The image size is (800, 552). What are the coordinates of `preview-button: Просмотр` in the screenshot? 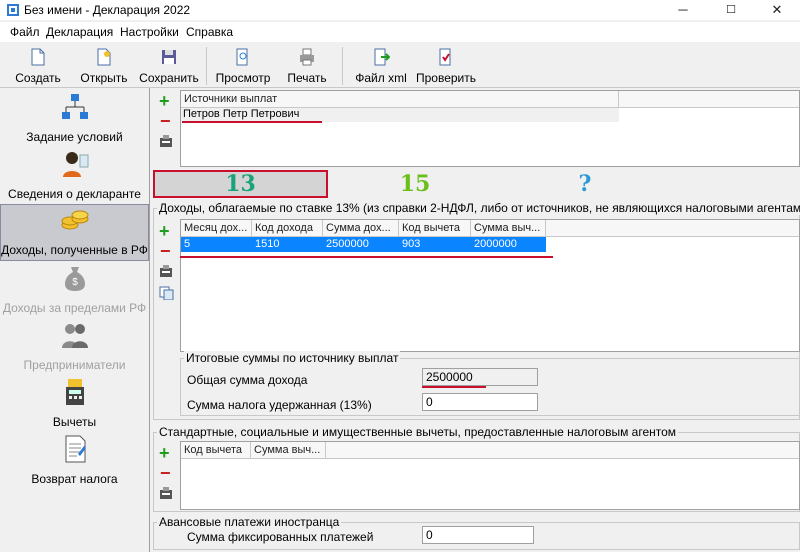 It's located at (243, 65).